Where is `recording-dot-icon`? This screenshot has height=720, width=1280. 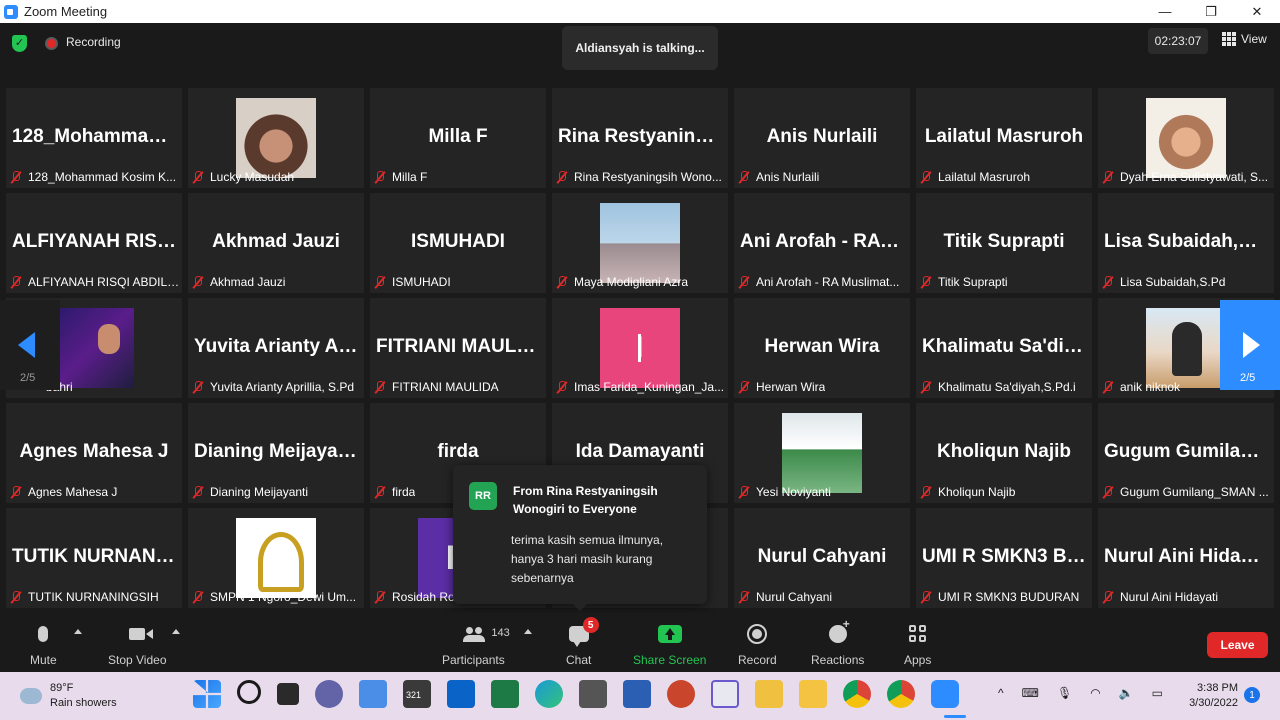
recording-dot-icon is located at coordinates (51, 43).